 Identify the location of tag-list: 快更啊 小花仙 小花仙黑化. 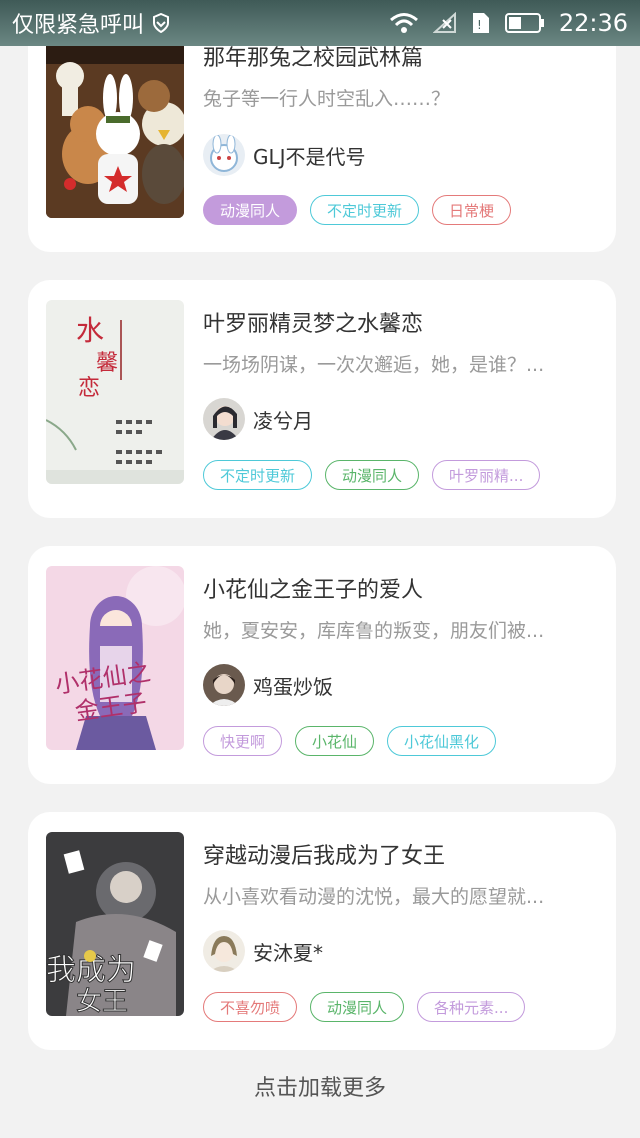
(350, 741).